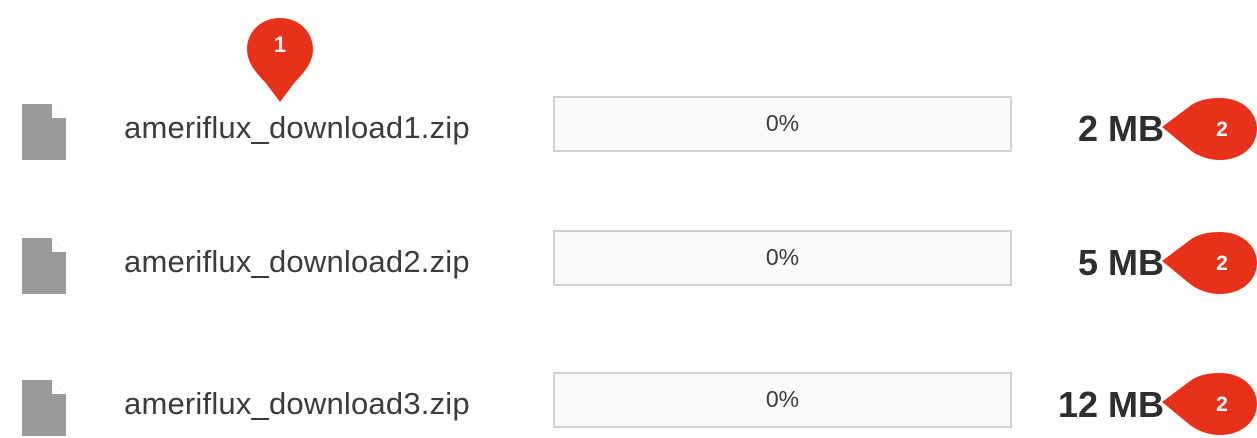 Image resolution: width=1257 pixels, height=438 pixels. I want to click on download-row: ameriflux_download2.zip 0% 5 MB, so click(628, 262).